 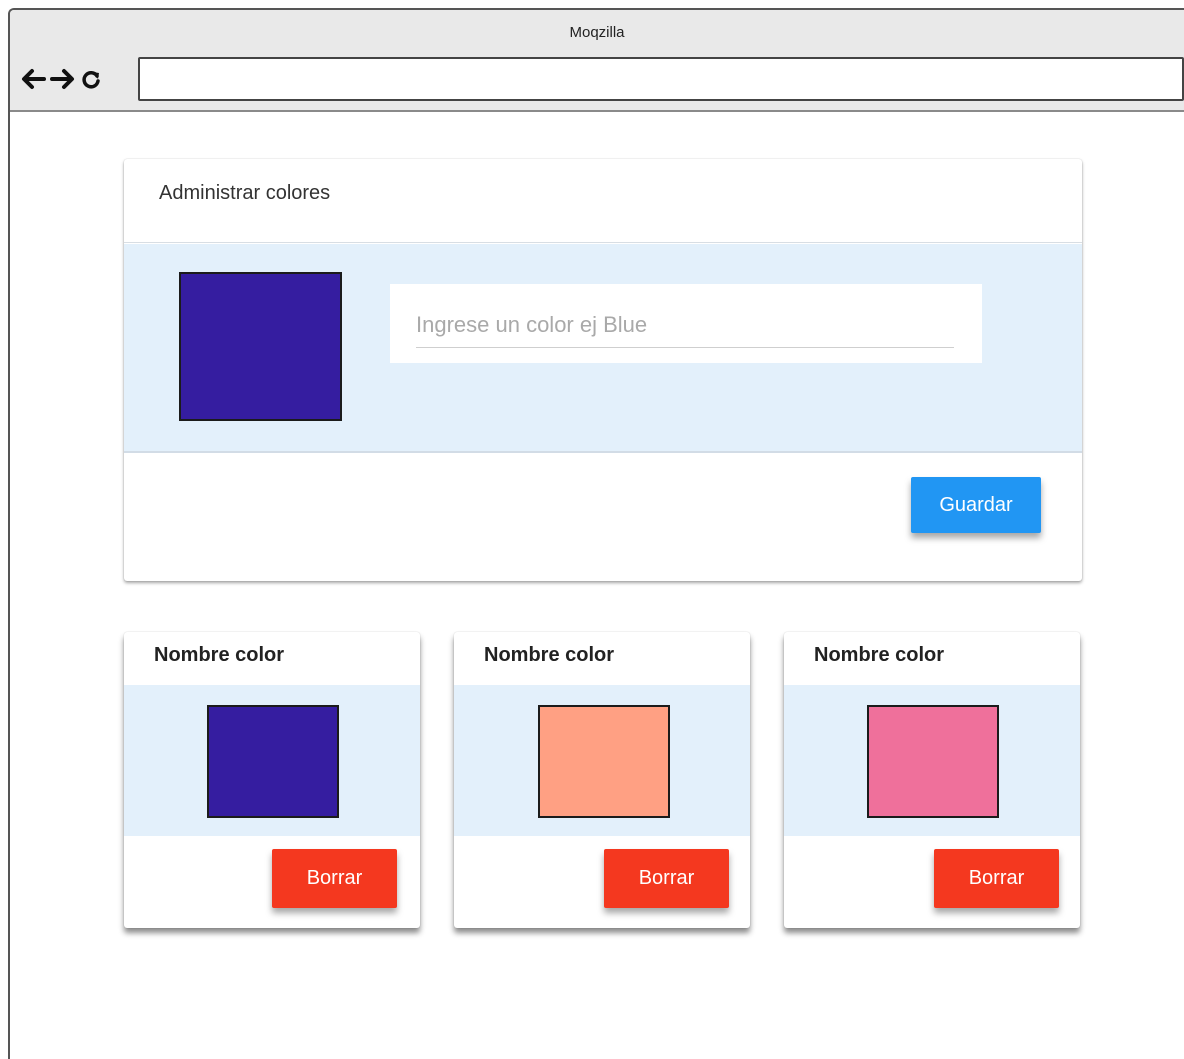 What do you see at coordinates (260, 346) in the screenshot?
I see `color-preview-swatch` at bounding box center [260, 346].